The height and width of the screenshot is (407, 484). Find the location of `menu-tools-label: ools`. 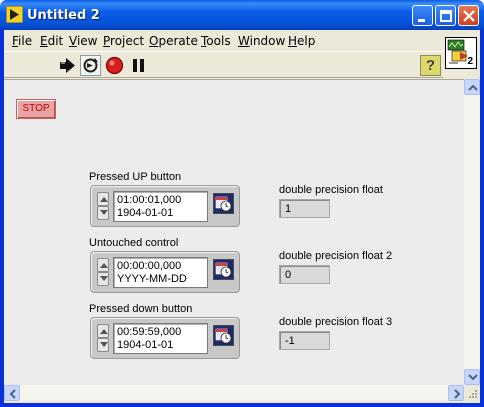

menu-tools-label: ools is located at coordinates (218, 41).